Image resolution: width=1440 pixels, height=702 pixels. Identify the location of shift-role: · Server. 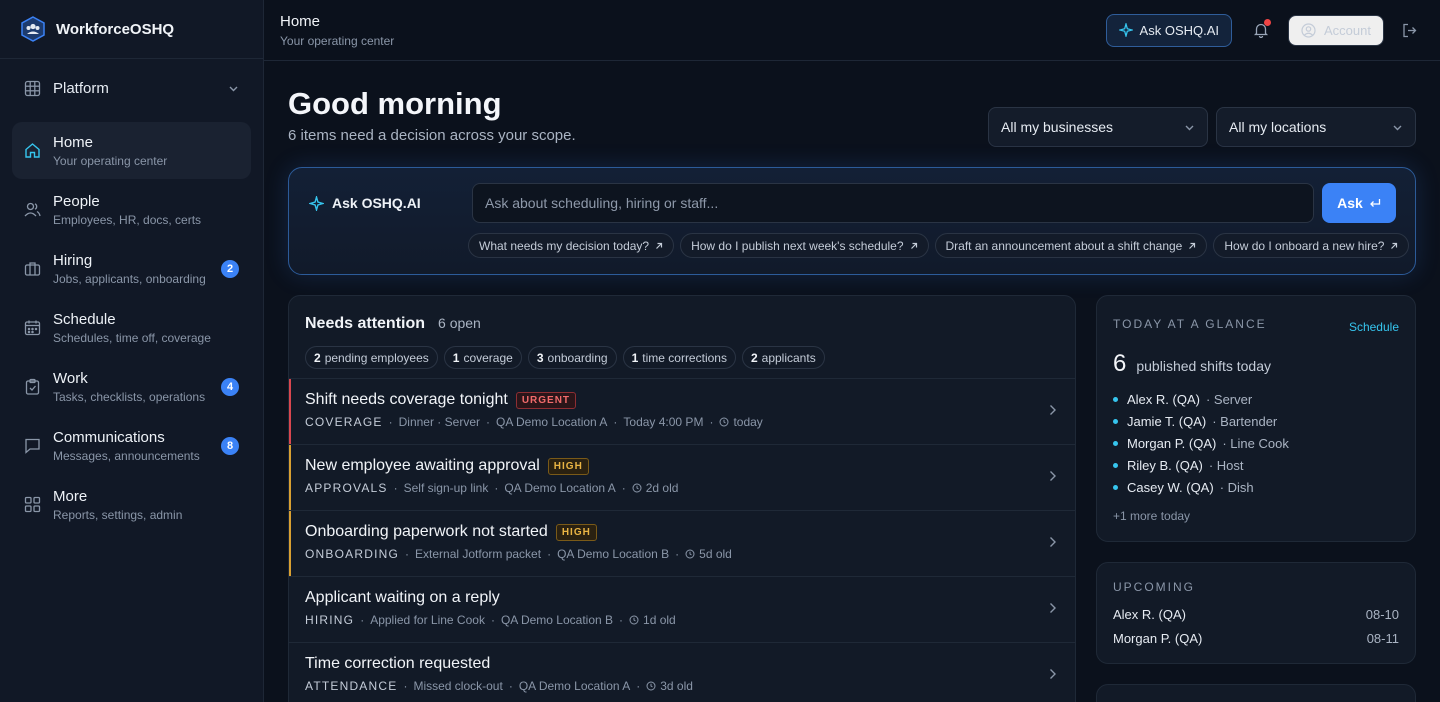
(1229, 399).